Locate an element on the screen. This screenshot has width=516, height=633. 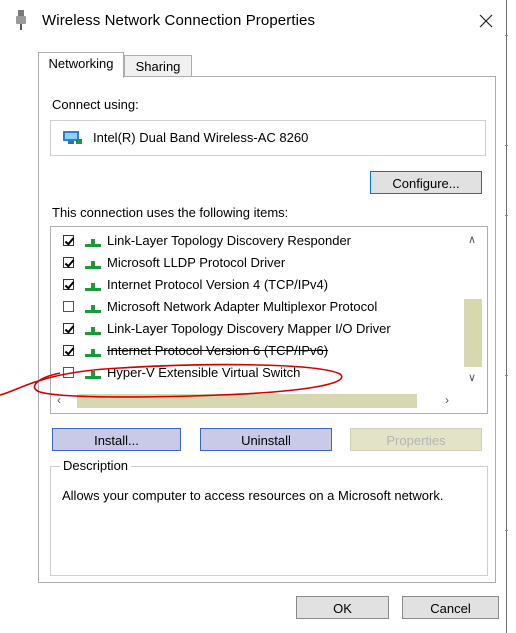
list-item: Hyper-V Extensible Virtual Switch is located at coordinates (256, 374).